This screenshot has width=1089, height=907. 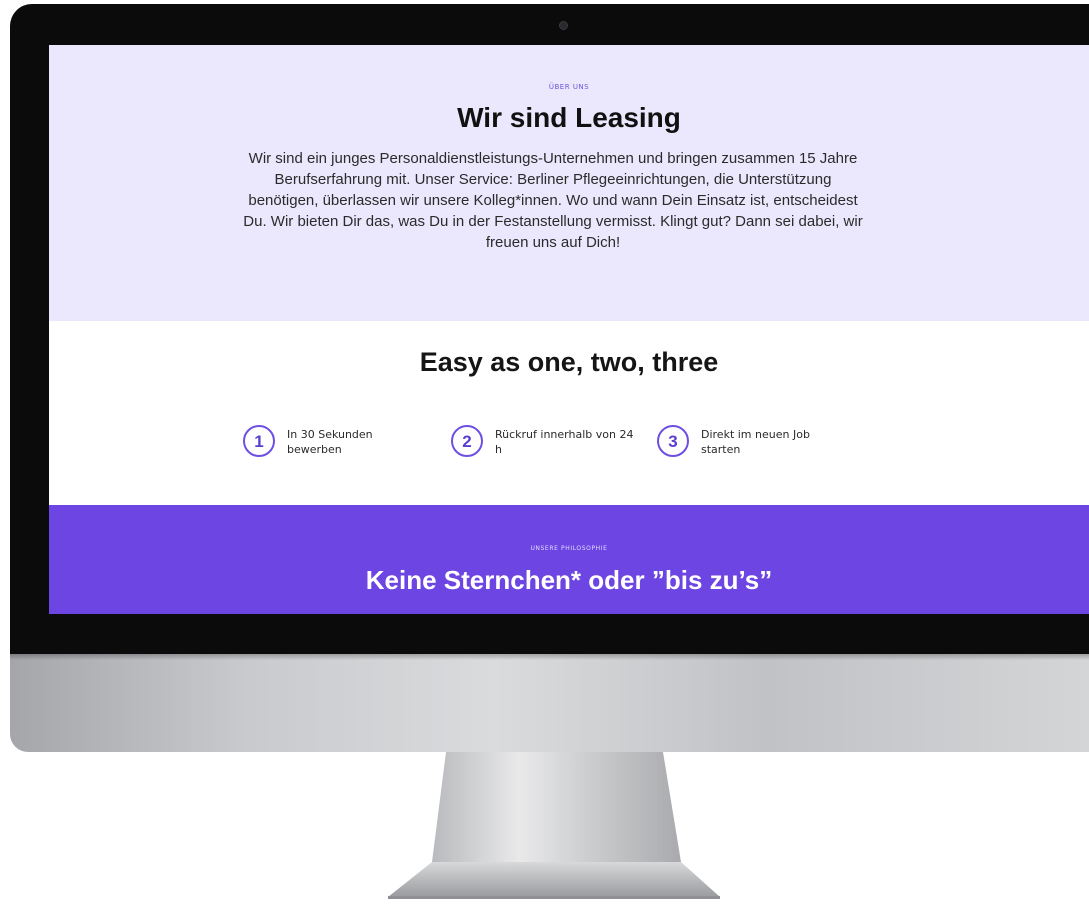 I want to click on step-number-circle: 2, so click(x=467, y=441).